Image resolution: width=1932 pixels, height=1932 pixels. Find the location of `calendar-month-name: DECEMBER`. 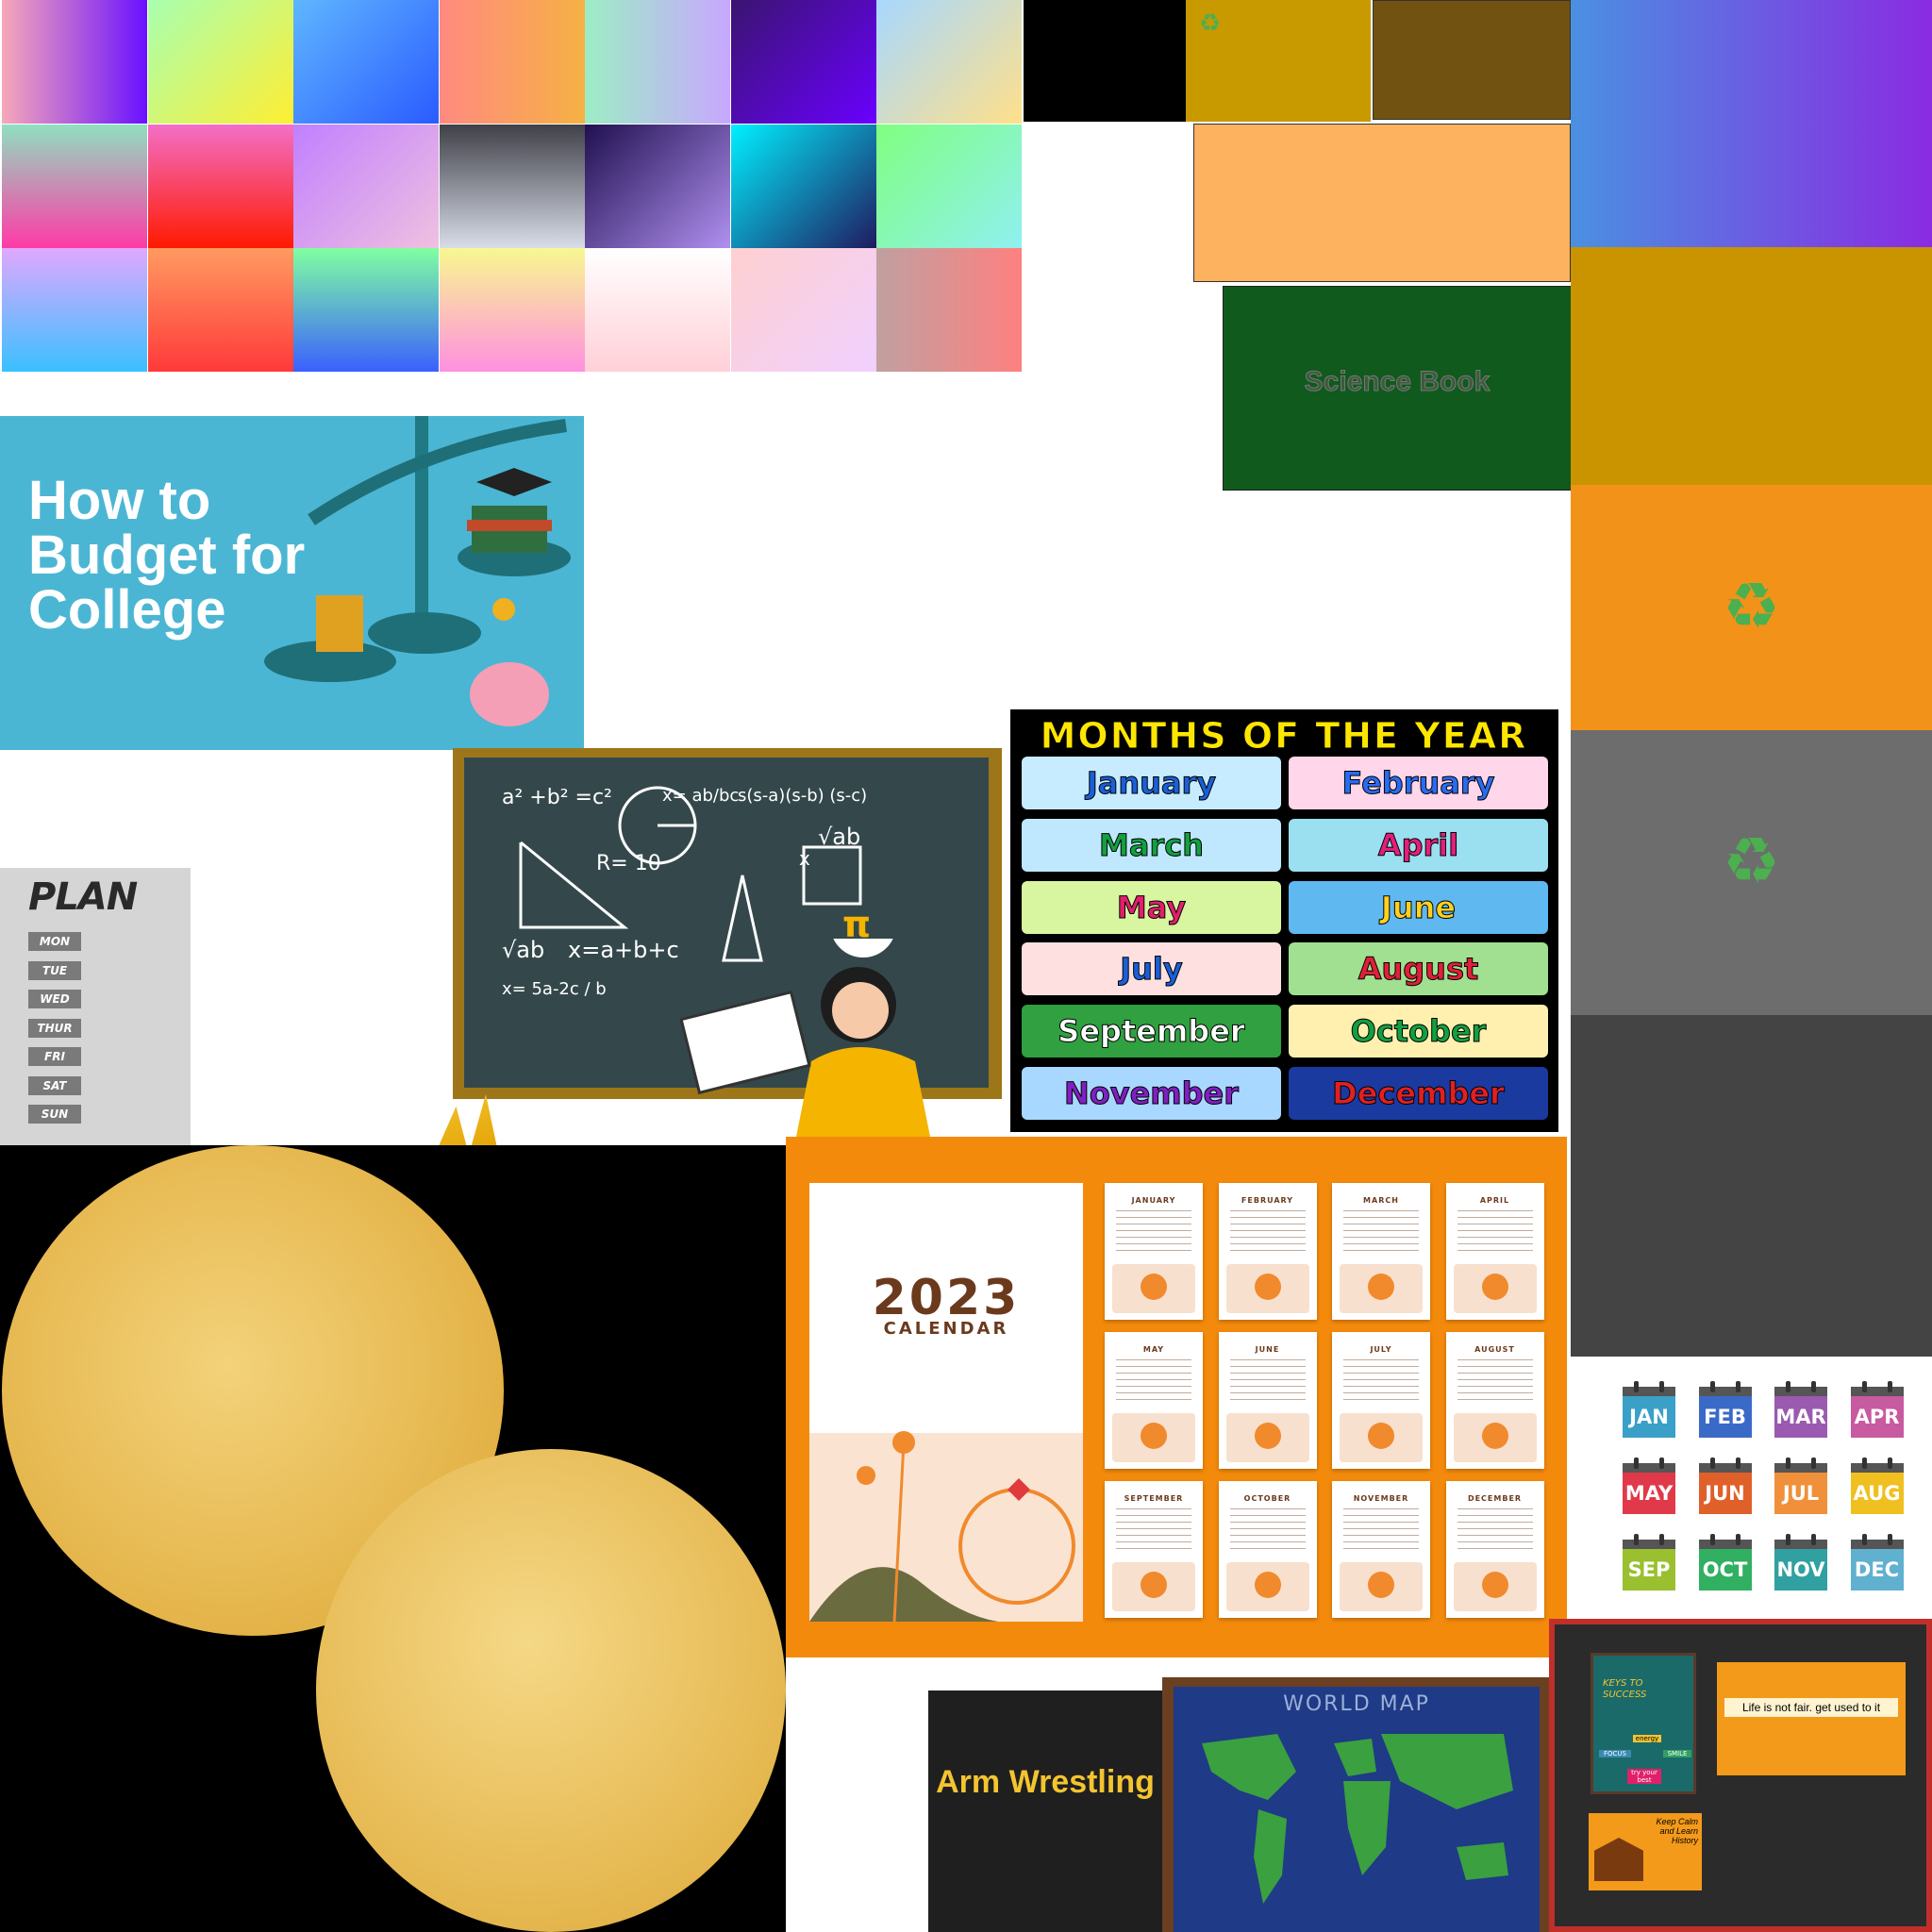

calendar-month-name: DECEMBER is located at coordinates (1495, 1498).